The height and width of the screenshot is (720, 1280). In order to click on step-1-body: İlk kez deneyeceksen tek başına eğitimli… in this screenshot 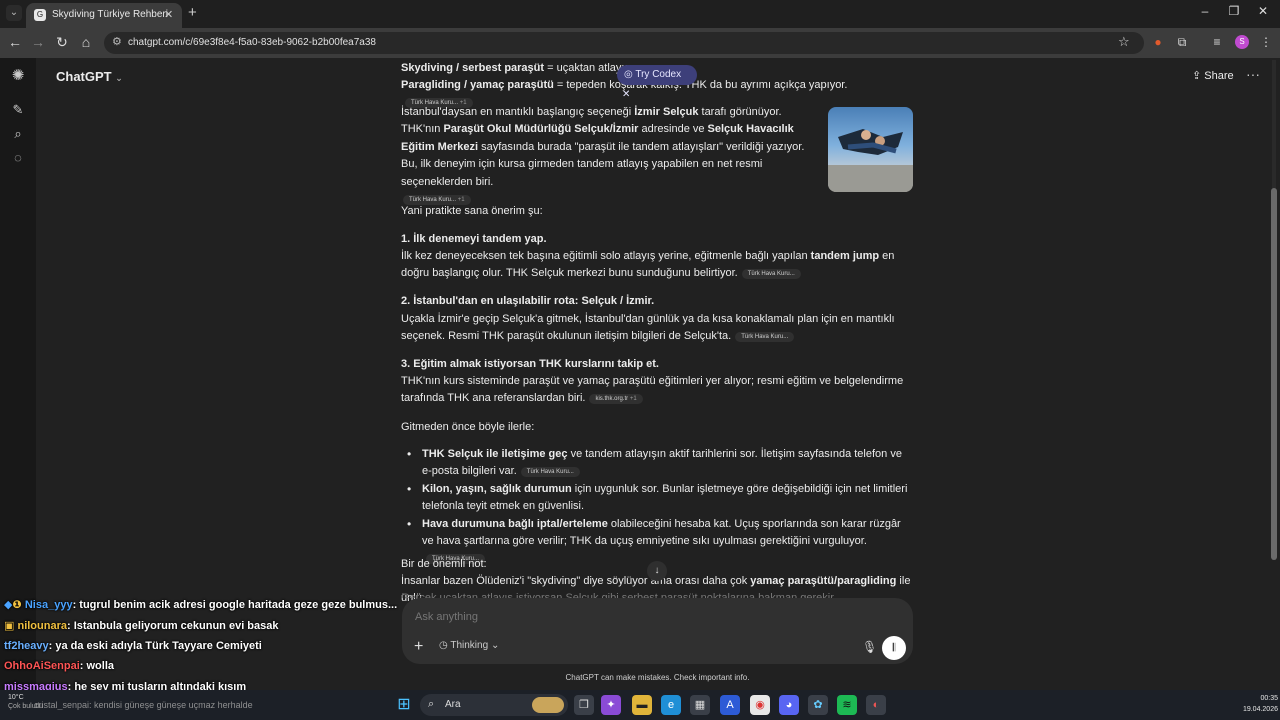, I will do `click(657, 265)`.